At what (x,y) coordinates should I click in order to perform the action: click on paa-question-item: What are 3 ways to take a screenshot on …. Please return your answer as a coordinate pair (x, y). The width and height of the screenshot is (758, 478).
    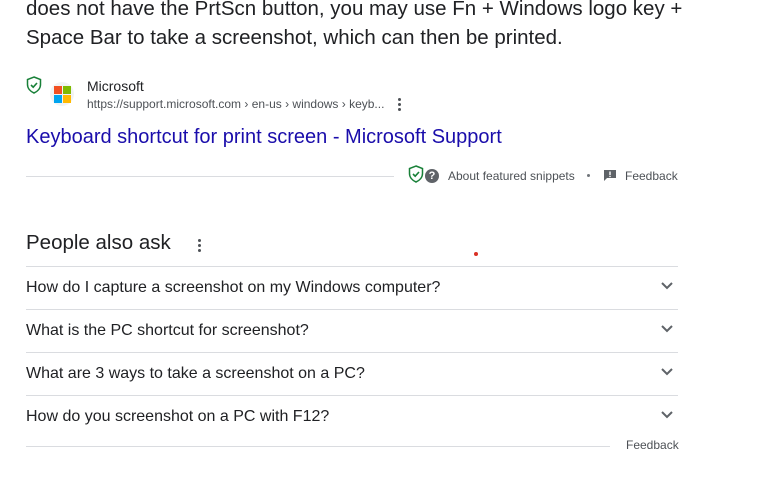
    Looking at the image, I should click on (352, 373).